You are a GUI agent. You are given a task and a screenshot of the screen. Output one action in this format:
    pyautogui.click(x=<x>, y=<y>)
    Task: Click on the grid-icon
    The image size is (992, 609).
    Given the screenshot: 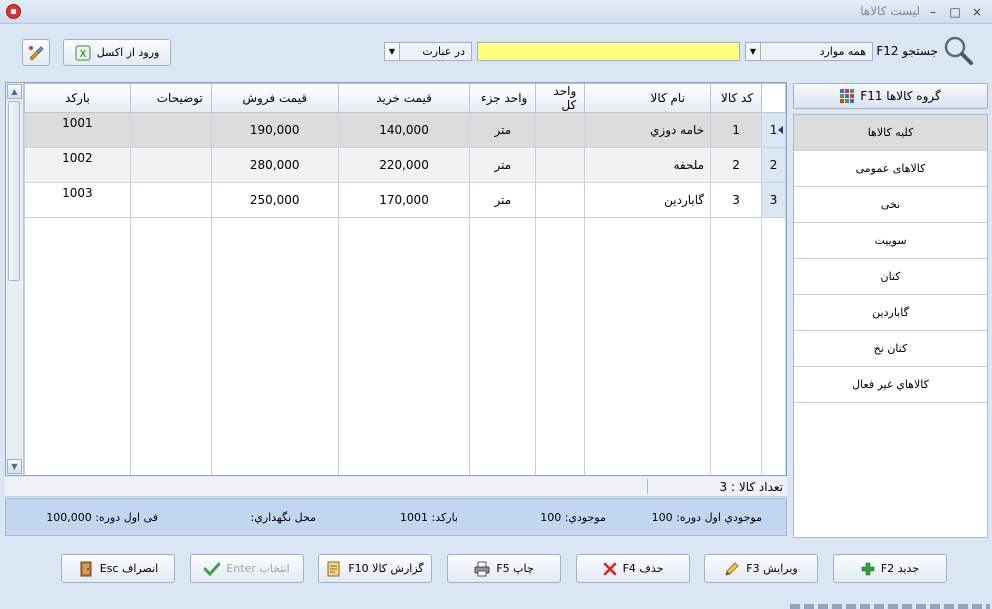 What is the action you would take?
    pyautogui.click(x=847, y=96)
    